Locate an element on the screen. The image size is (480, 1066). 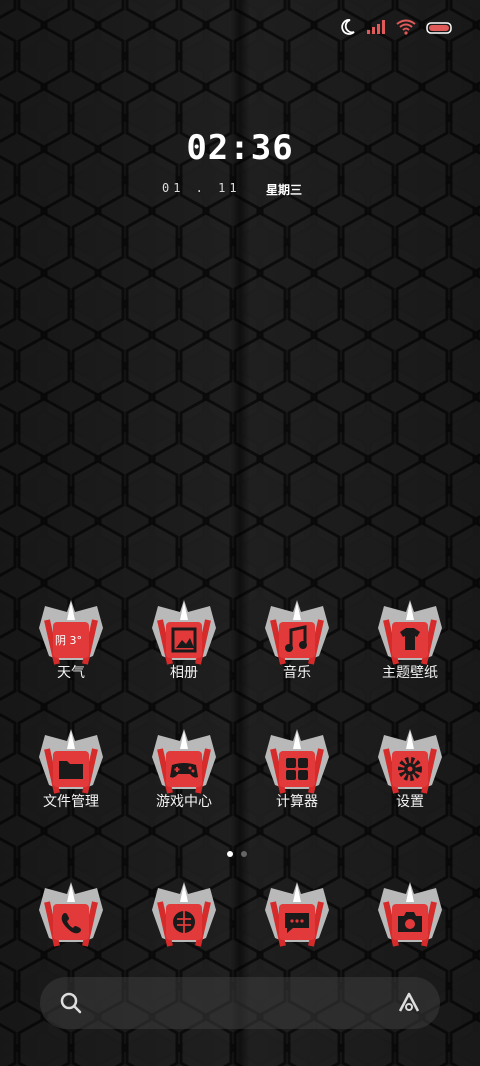
gallery-icon is located at coordinates (184, 631).